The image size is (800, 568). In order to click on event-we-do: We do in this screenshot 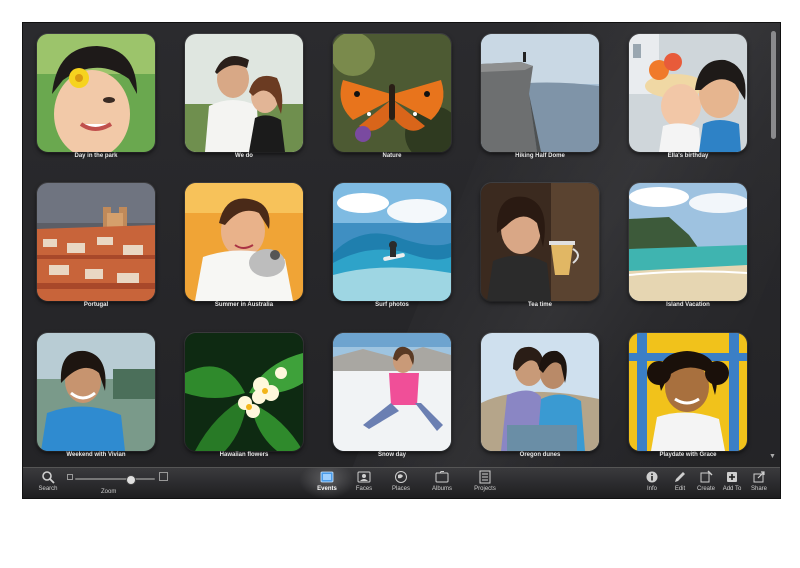, I will do `click(244, 98)`.